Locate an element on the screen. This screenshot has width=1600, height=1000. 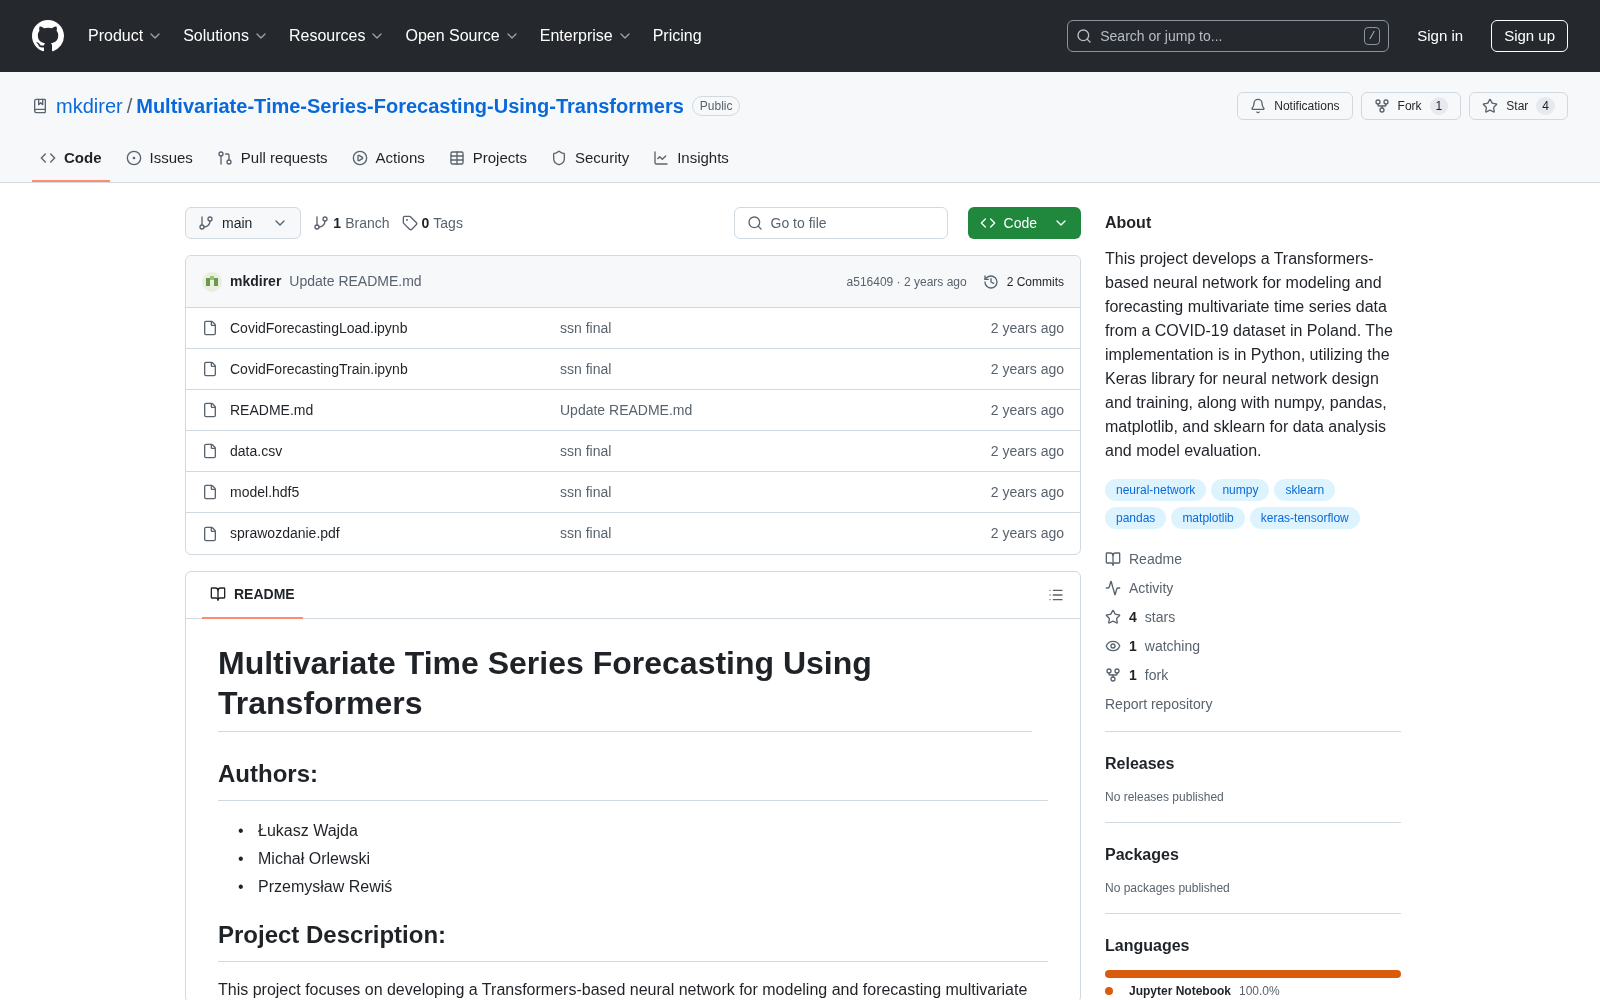
about-link: Activity is located at coordinates (1253, 588).